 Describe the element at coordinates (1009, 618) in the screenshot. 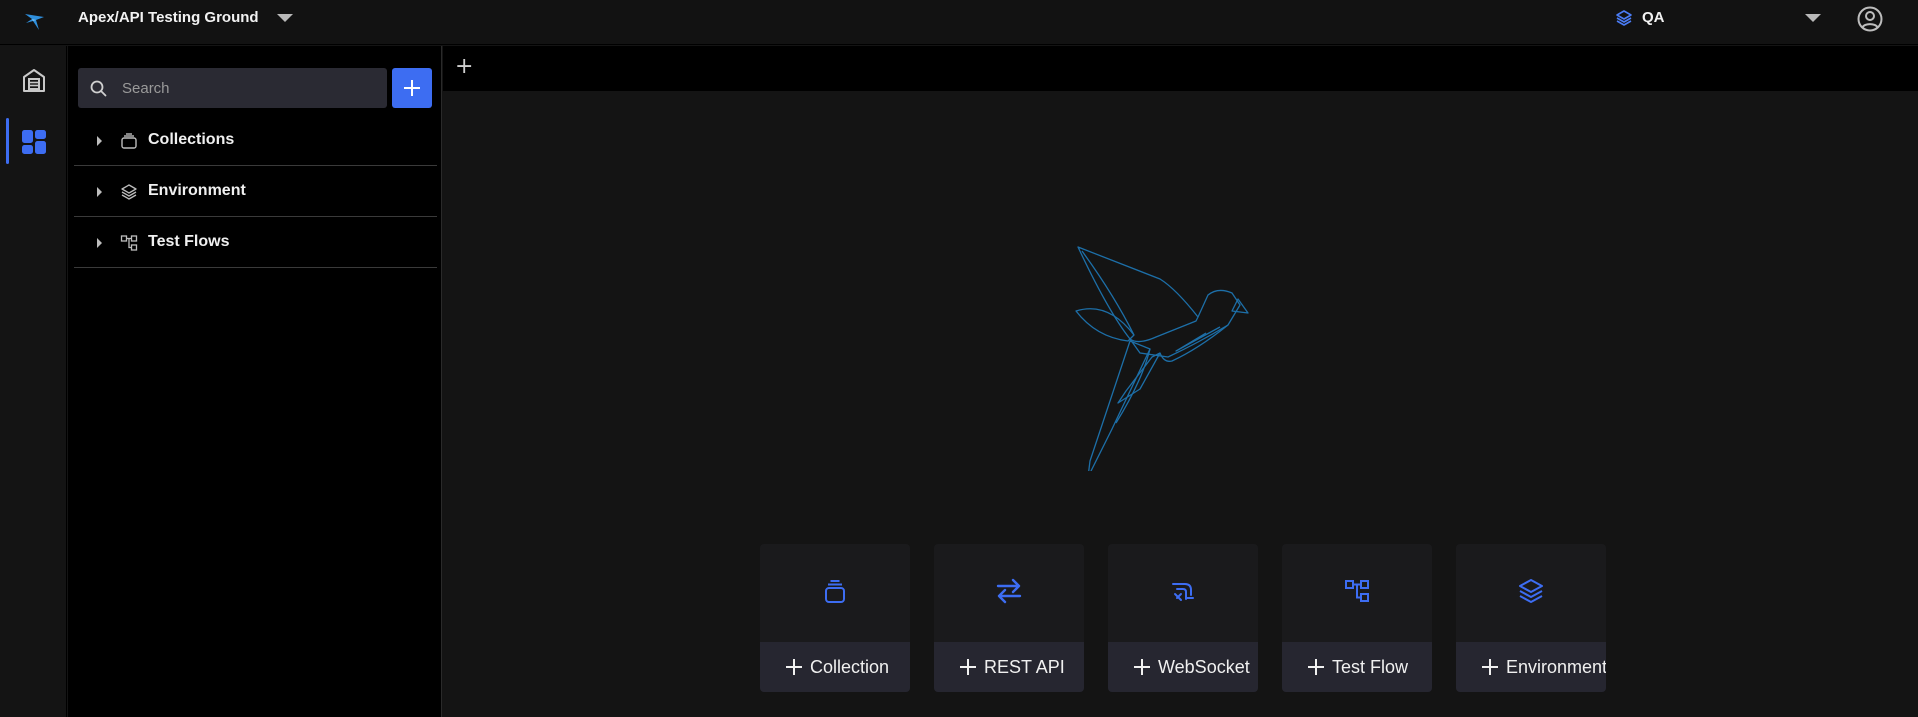

I see `quick-create-rest-api-card: REST API` at that location.